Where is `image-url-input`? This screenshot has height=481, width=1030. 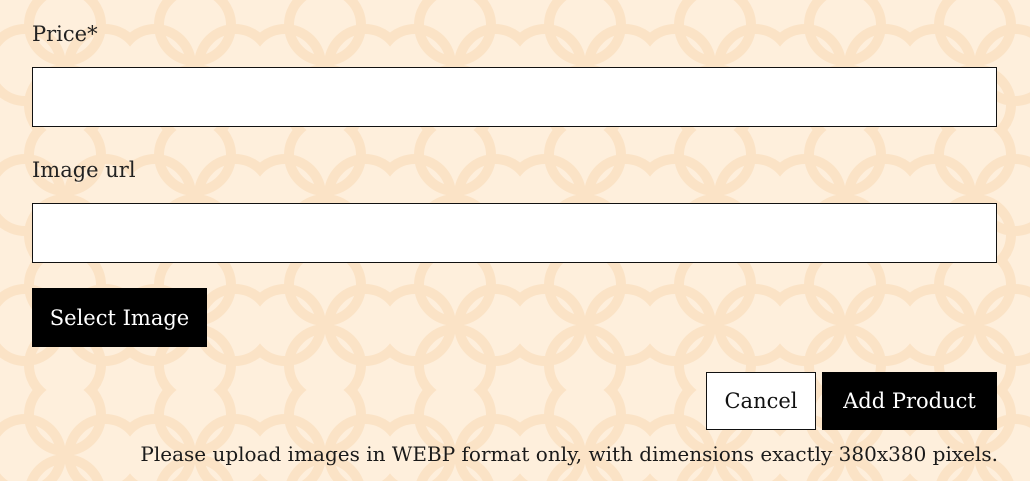 image-url-input is located at coordinates (514, 233).